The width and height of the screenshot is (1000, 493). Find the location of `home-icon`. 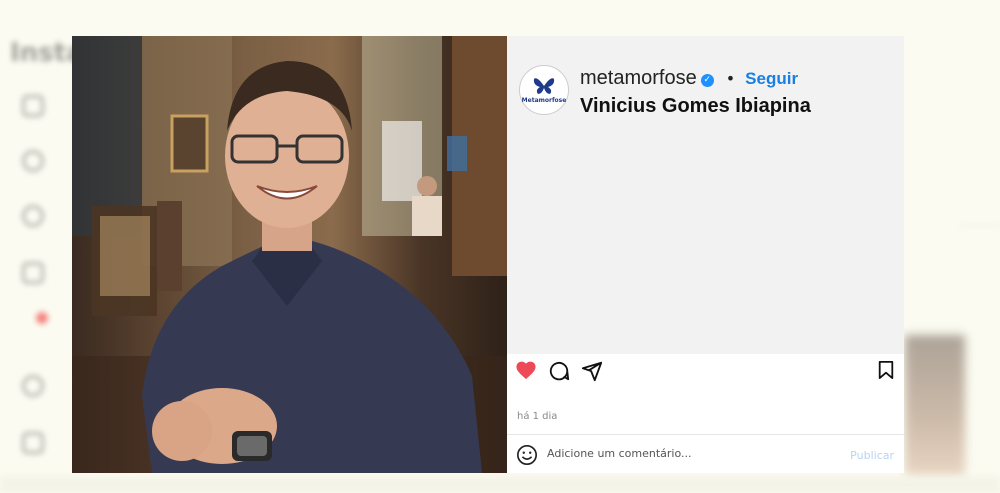

home-icon is located at coordinates (33, 106).